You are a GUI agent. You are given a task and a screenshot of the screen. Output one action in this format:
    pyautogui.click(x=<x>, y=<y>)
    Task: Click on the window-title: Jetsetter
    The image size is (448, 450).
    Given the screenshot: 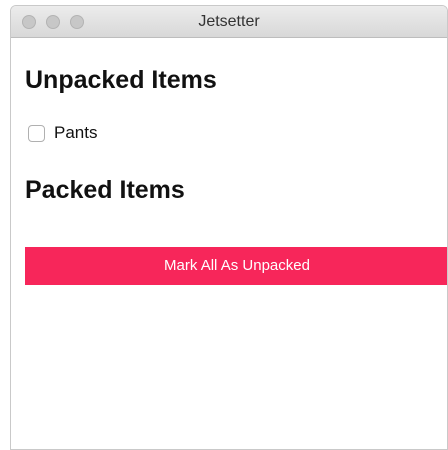 What is the action you would take?
    pyautogui.click(x=229, y=21)
    